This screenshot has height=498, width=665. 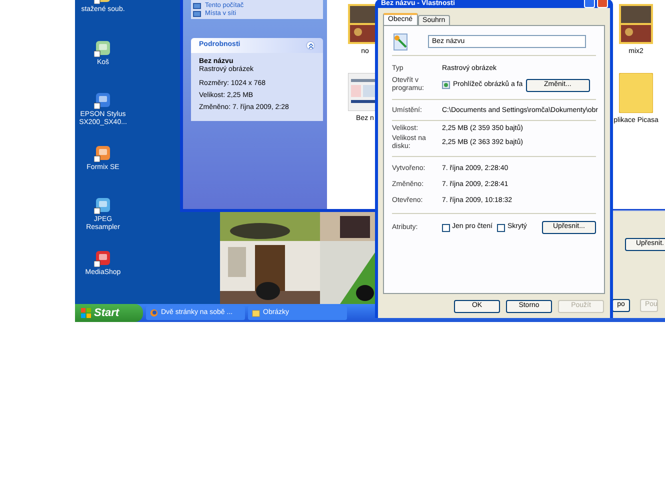 What do you see at coordinates (636, 24) in the screenshot?
I see `photo-thumbnail` at bounding box center [636, 24].